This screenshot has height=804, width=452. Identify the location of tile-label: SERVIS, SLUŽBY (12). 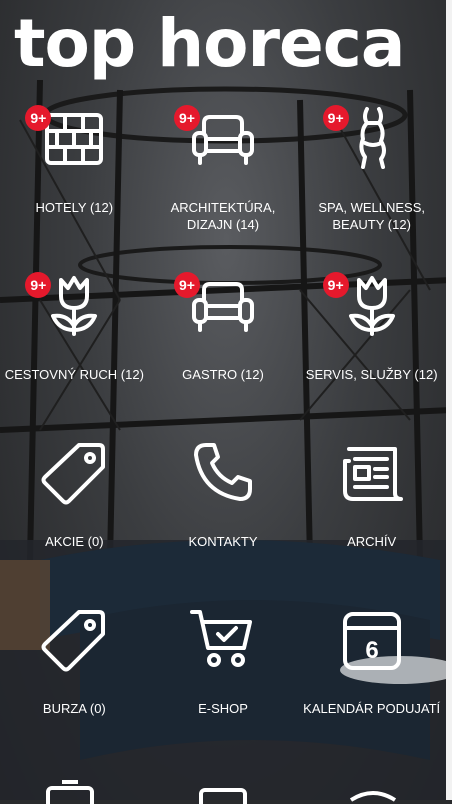
(371, 374).